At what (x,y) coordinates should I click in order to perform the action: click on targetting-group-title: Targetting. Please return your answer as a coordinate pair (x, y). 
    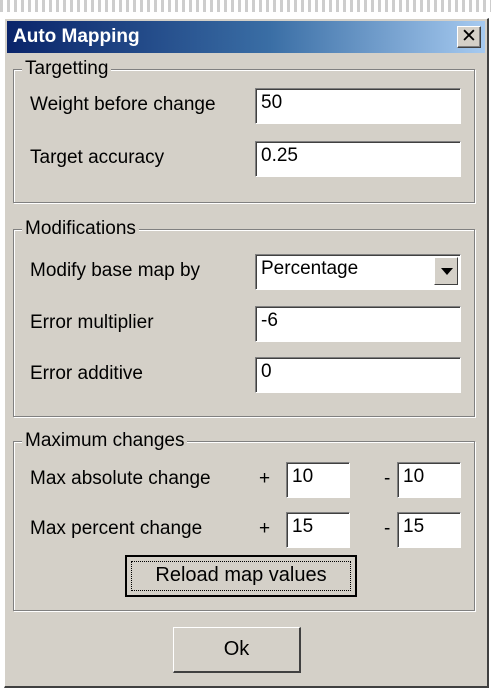
    Looking at the image, I should click on (67, 69).